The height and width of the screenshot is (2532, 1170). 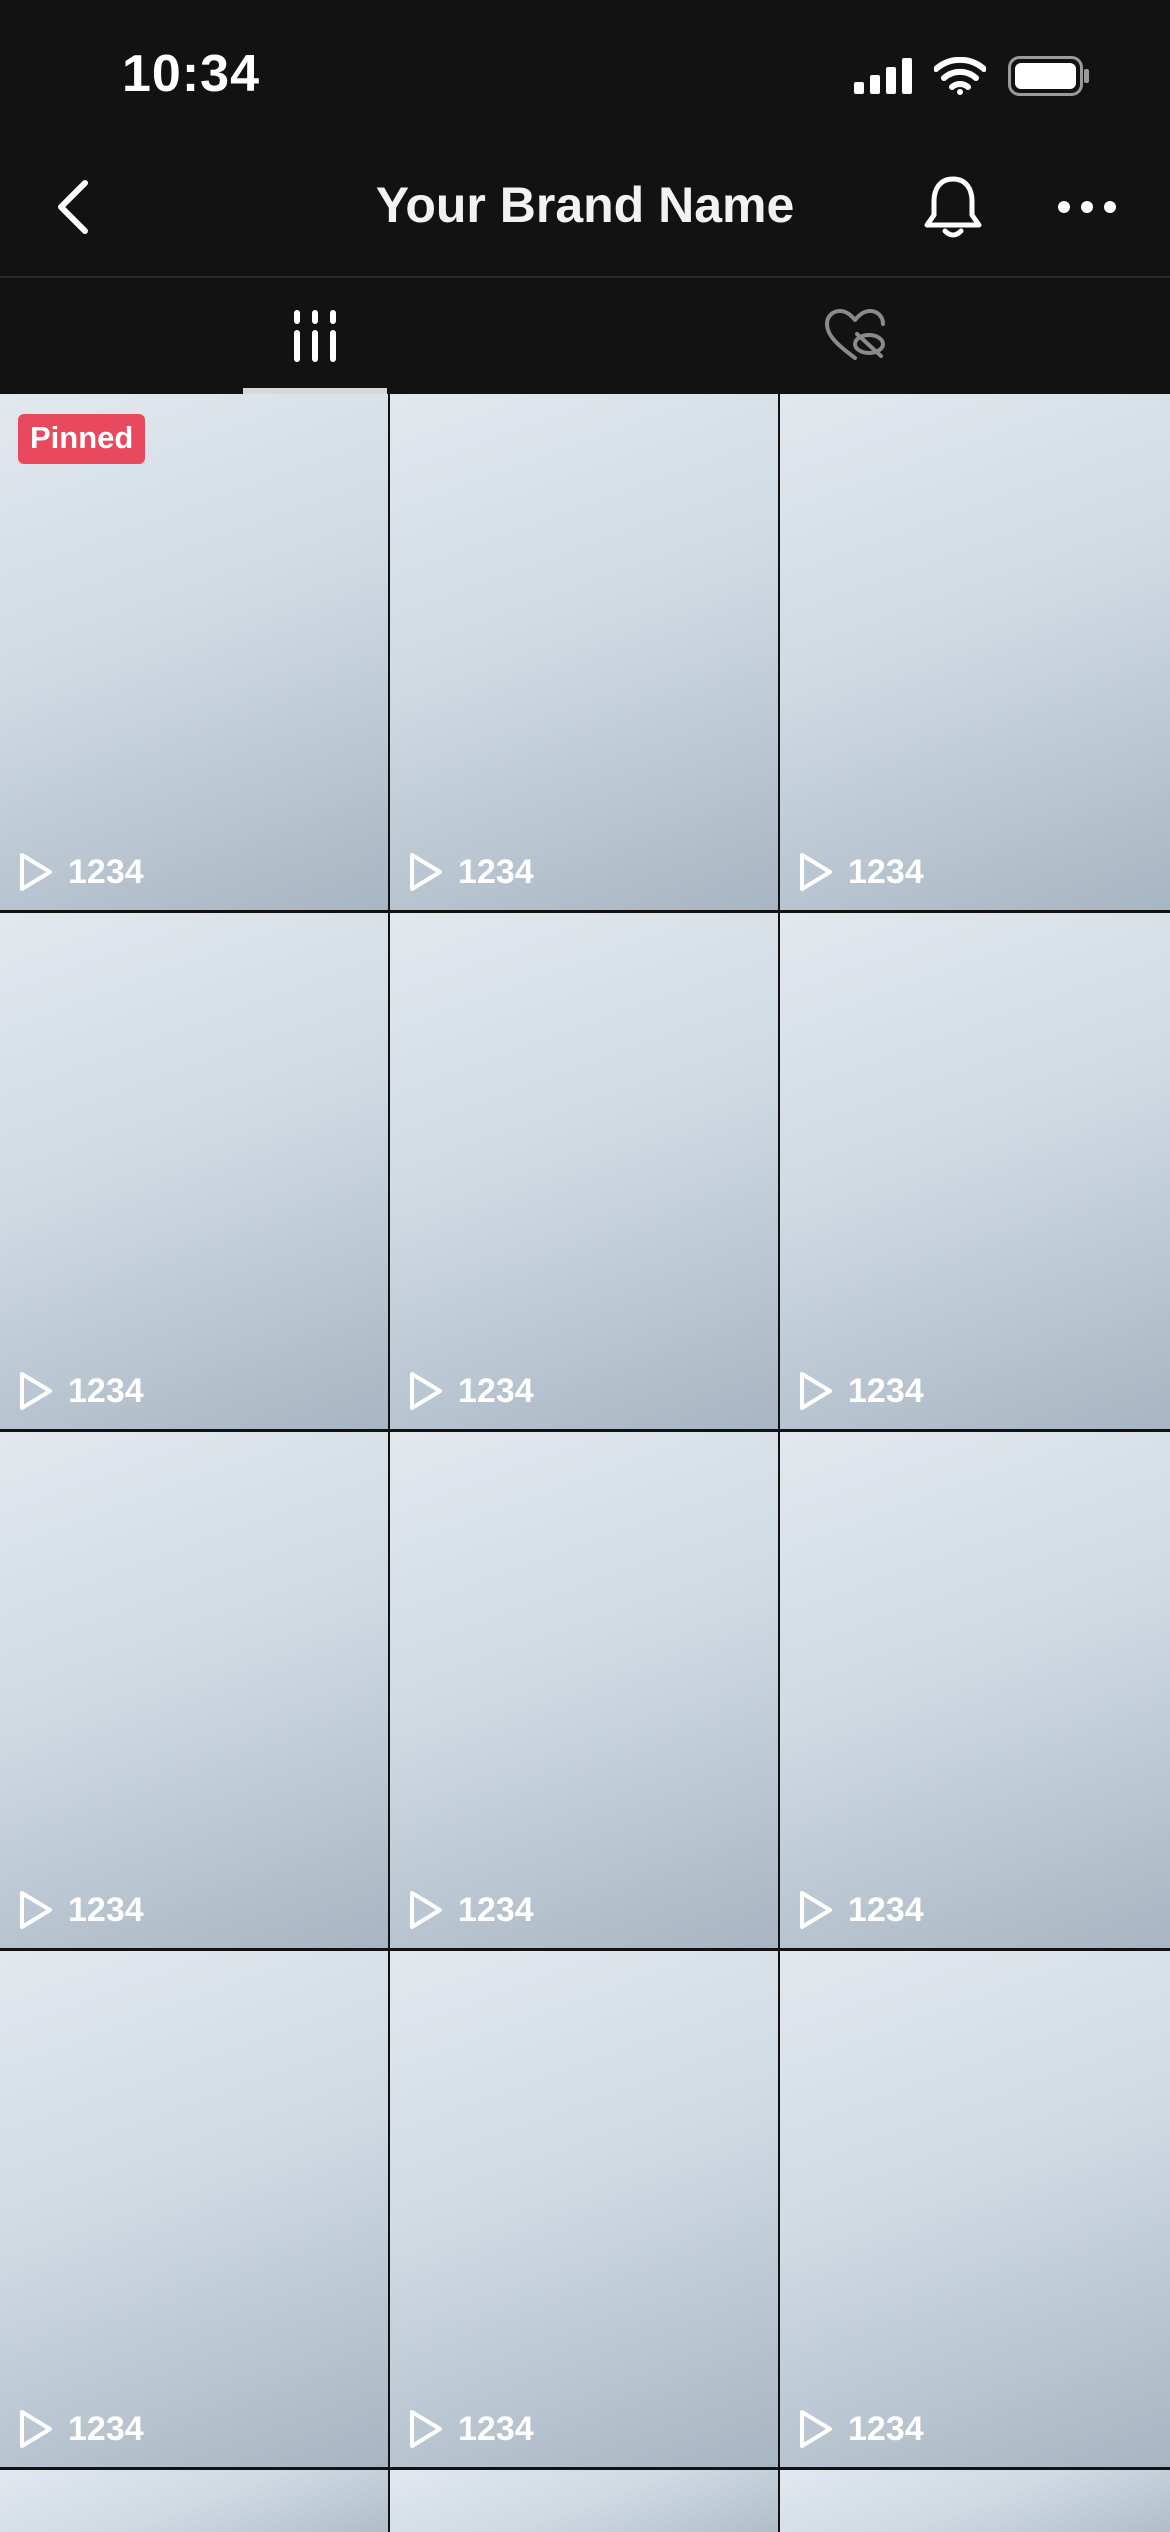 I want to click on grid-columns-icon, so click(x=315, y=336).